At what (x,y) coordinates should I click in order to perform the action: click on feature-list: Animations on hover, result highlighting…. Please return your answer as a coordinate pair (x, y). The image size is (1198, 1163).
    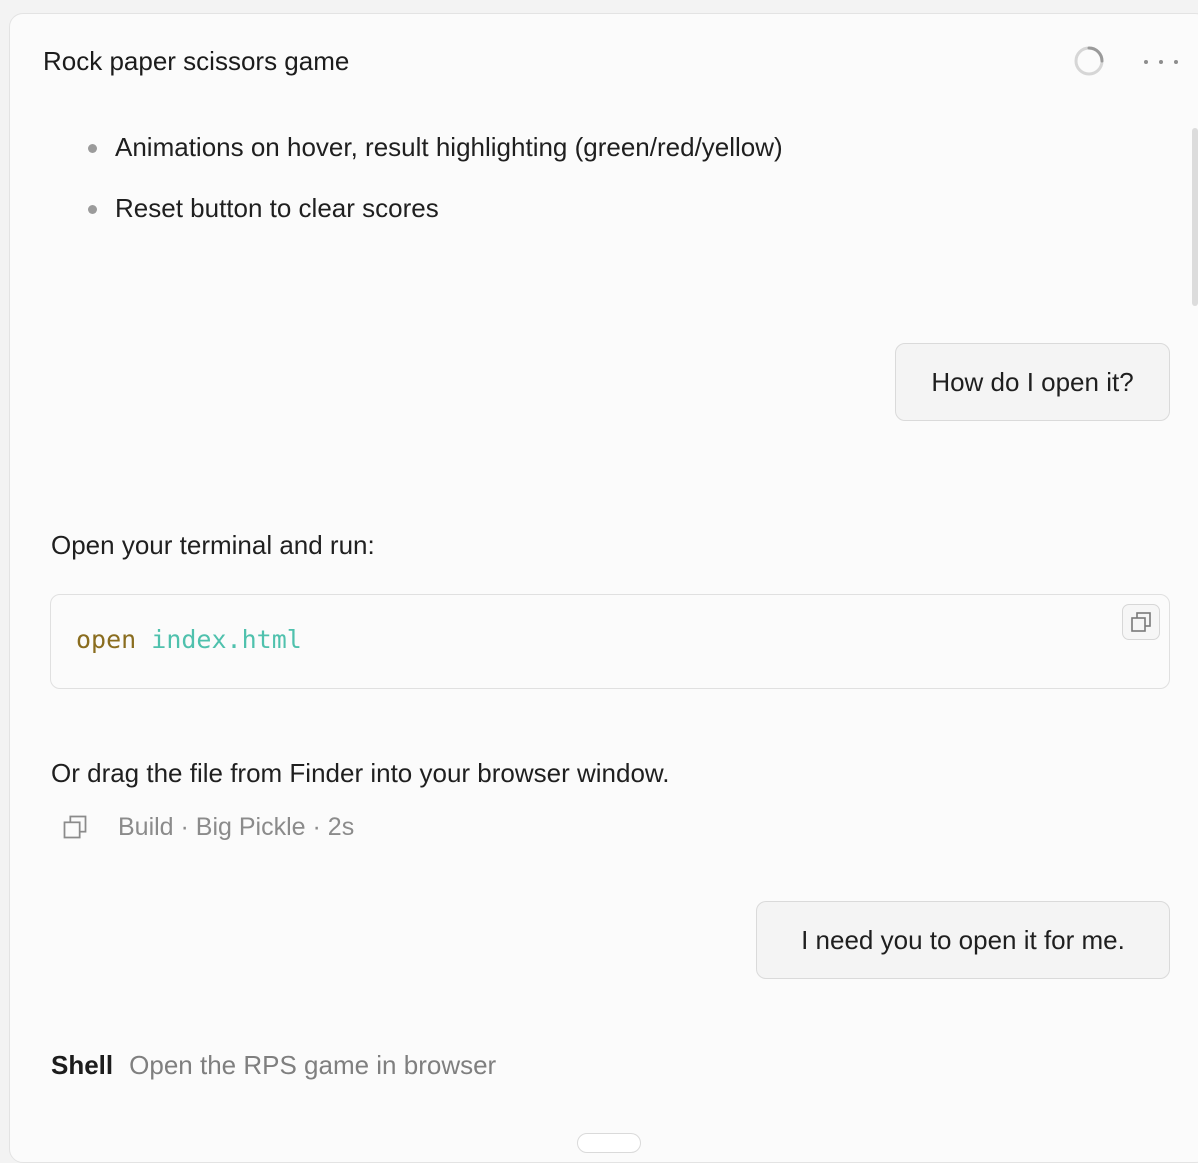
    Looking at the image, I should click on (435, 187).